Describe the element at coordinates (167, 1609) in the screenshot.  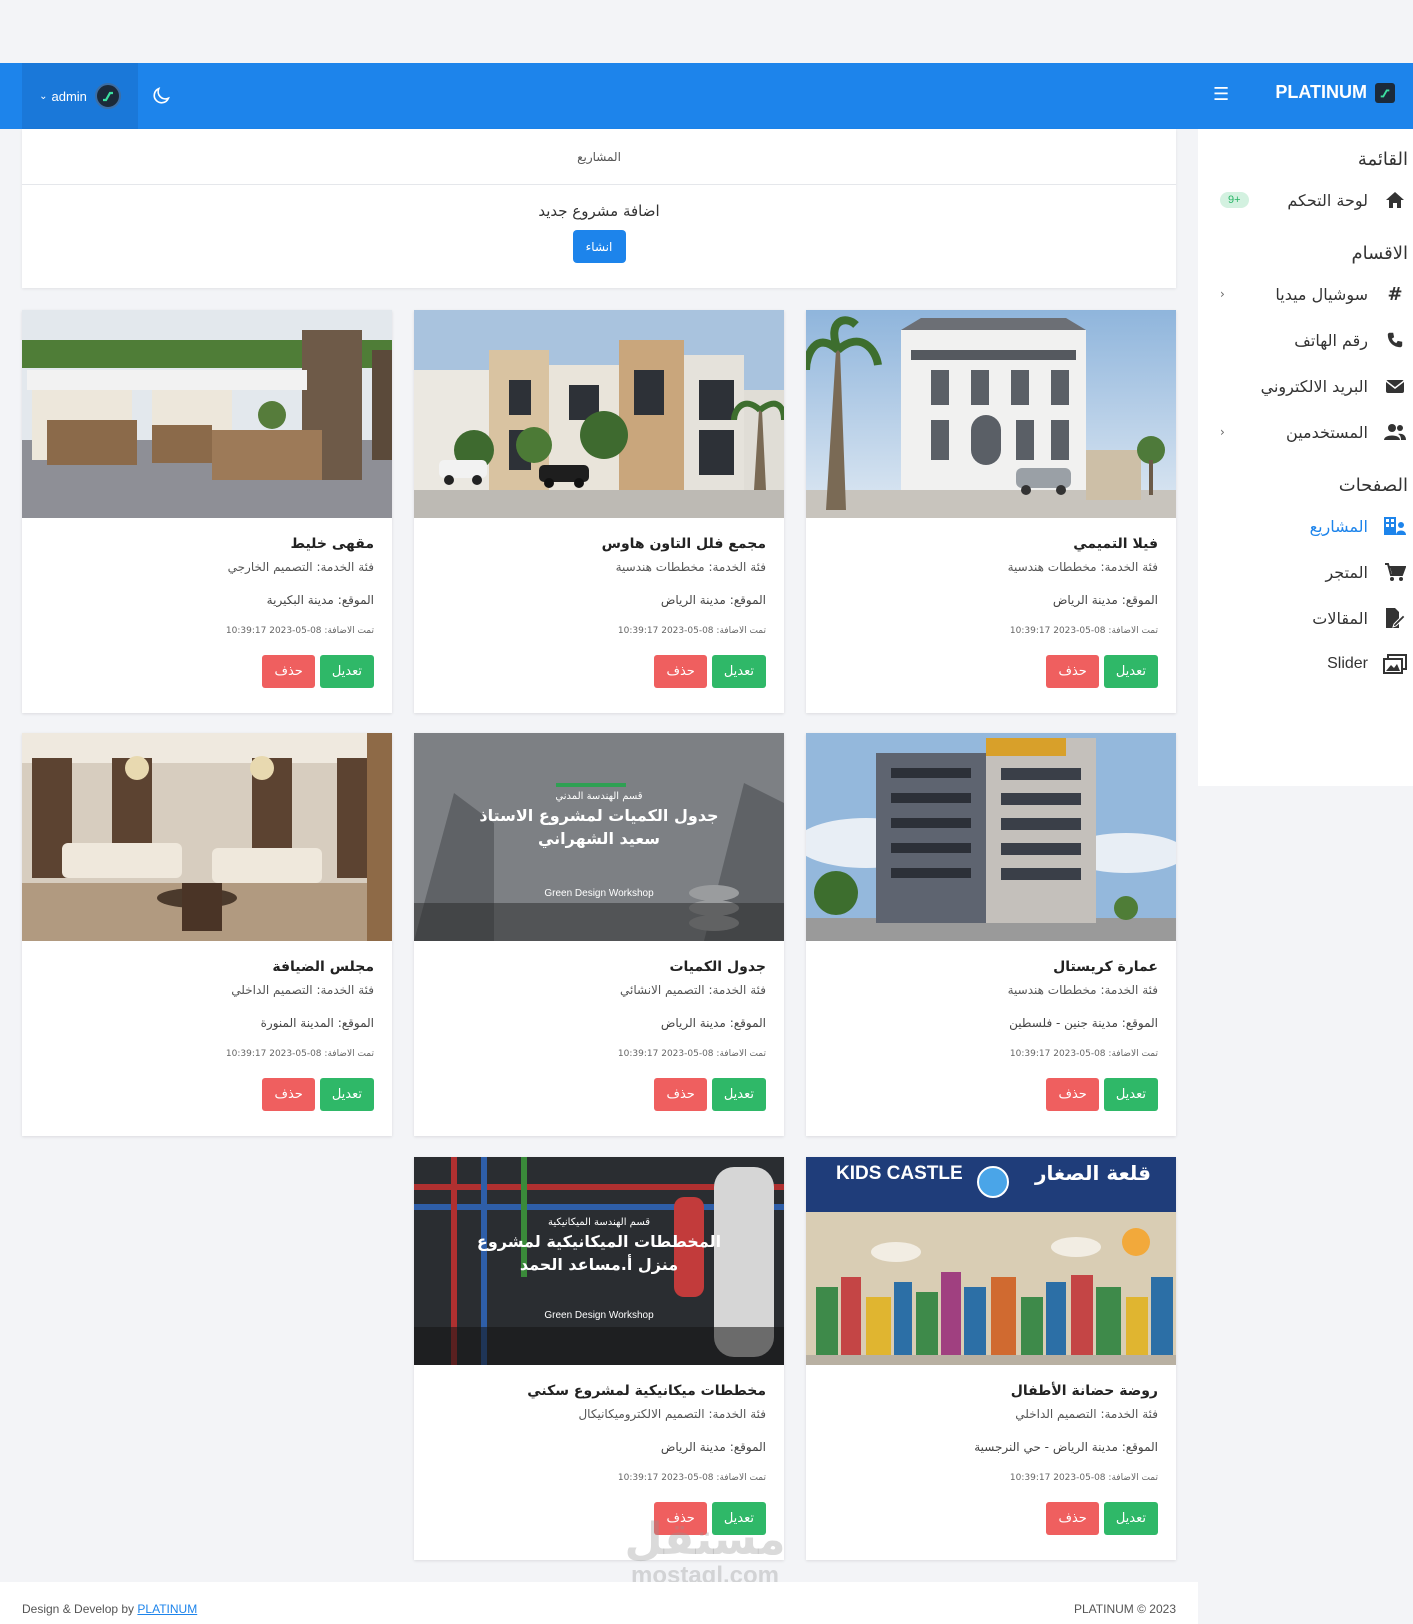
I see `footer-credit-link: PLATINUM` at that location.